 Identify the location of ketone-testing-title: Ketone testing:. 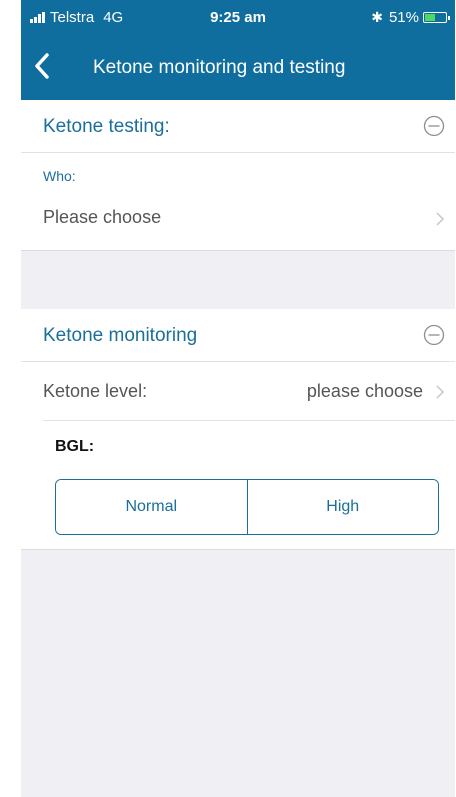
(106, 126).